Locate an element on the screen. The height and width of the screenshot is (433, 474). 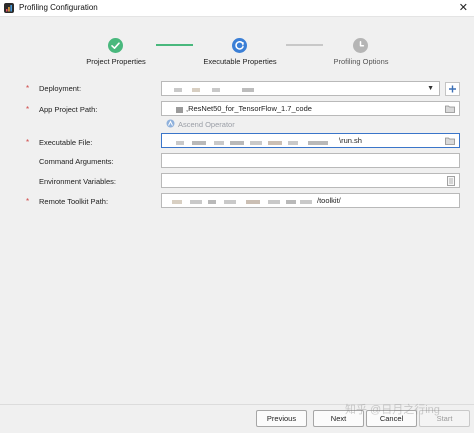
operator-icon is located at coordinates (170, 124).